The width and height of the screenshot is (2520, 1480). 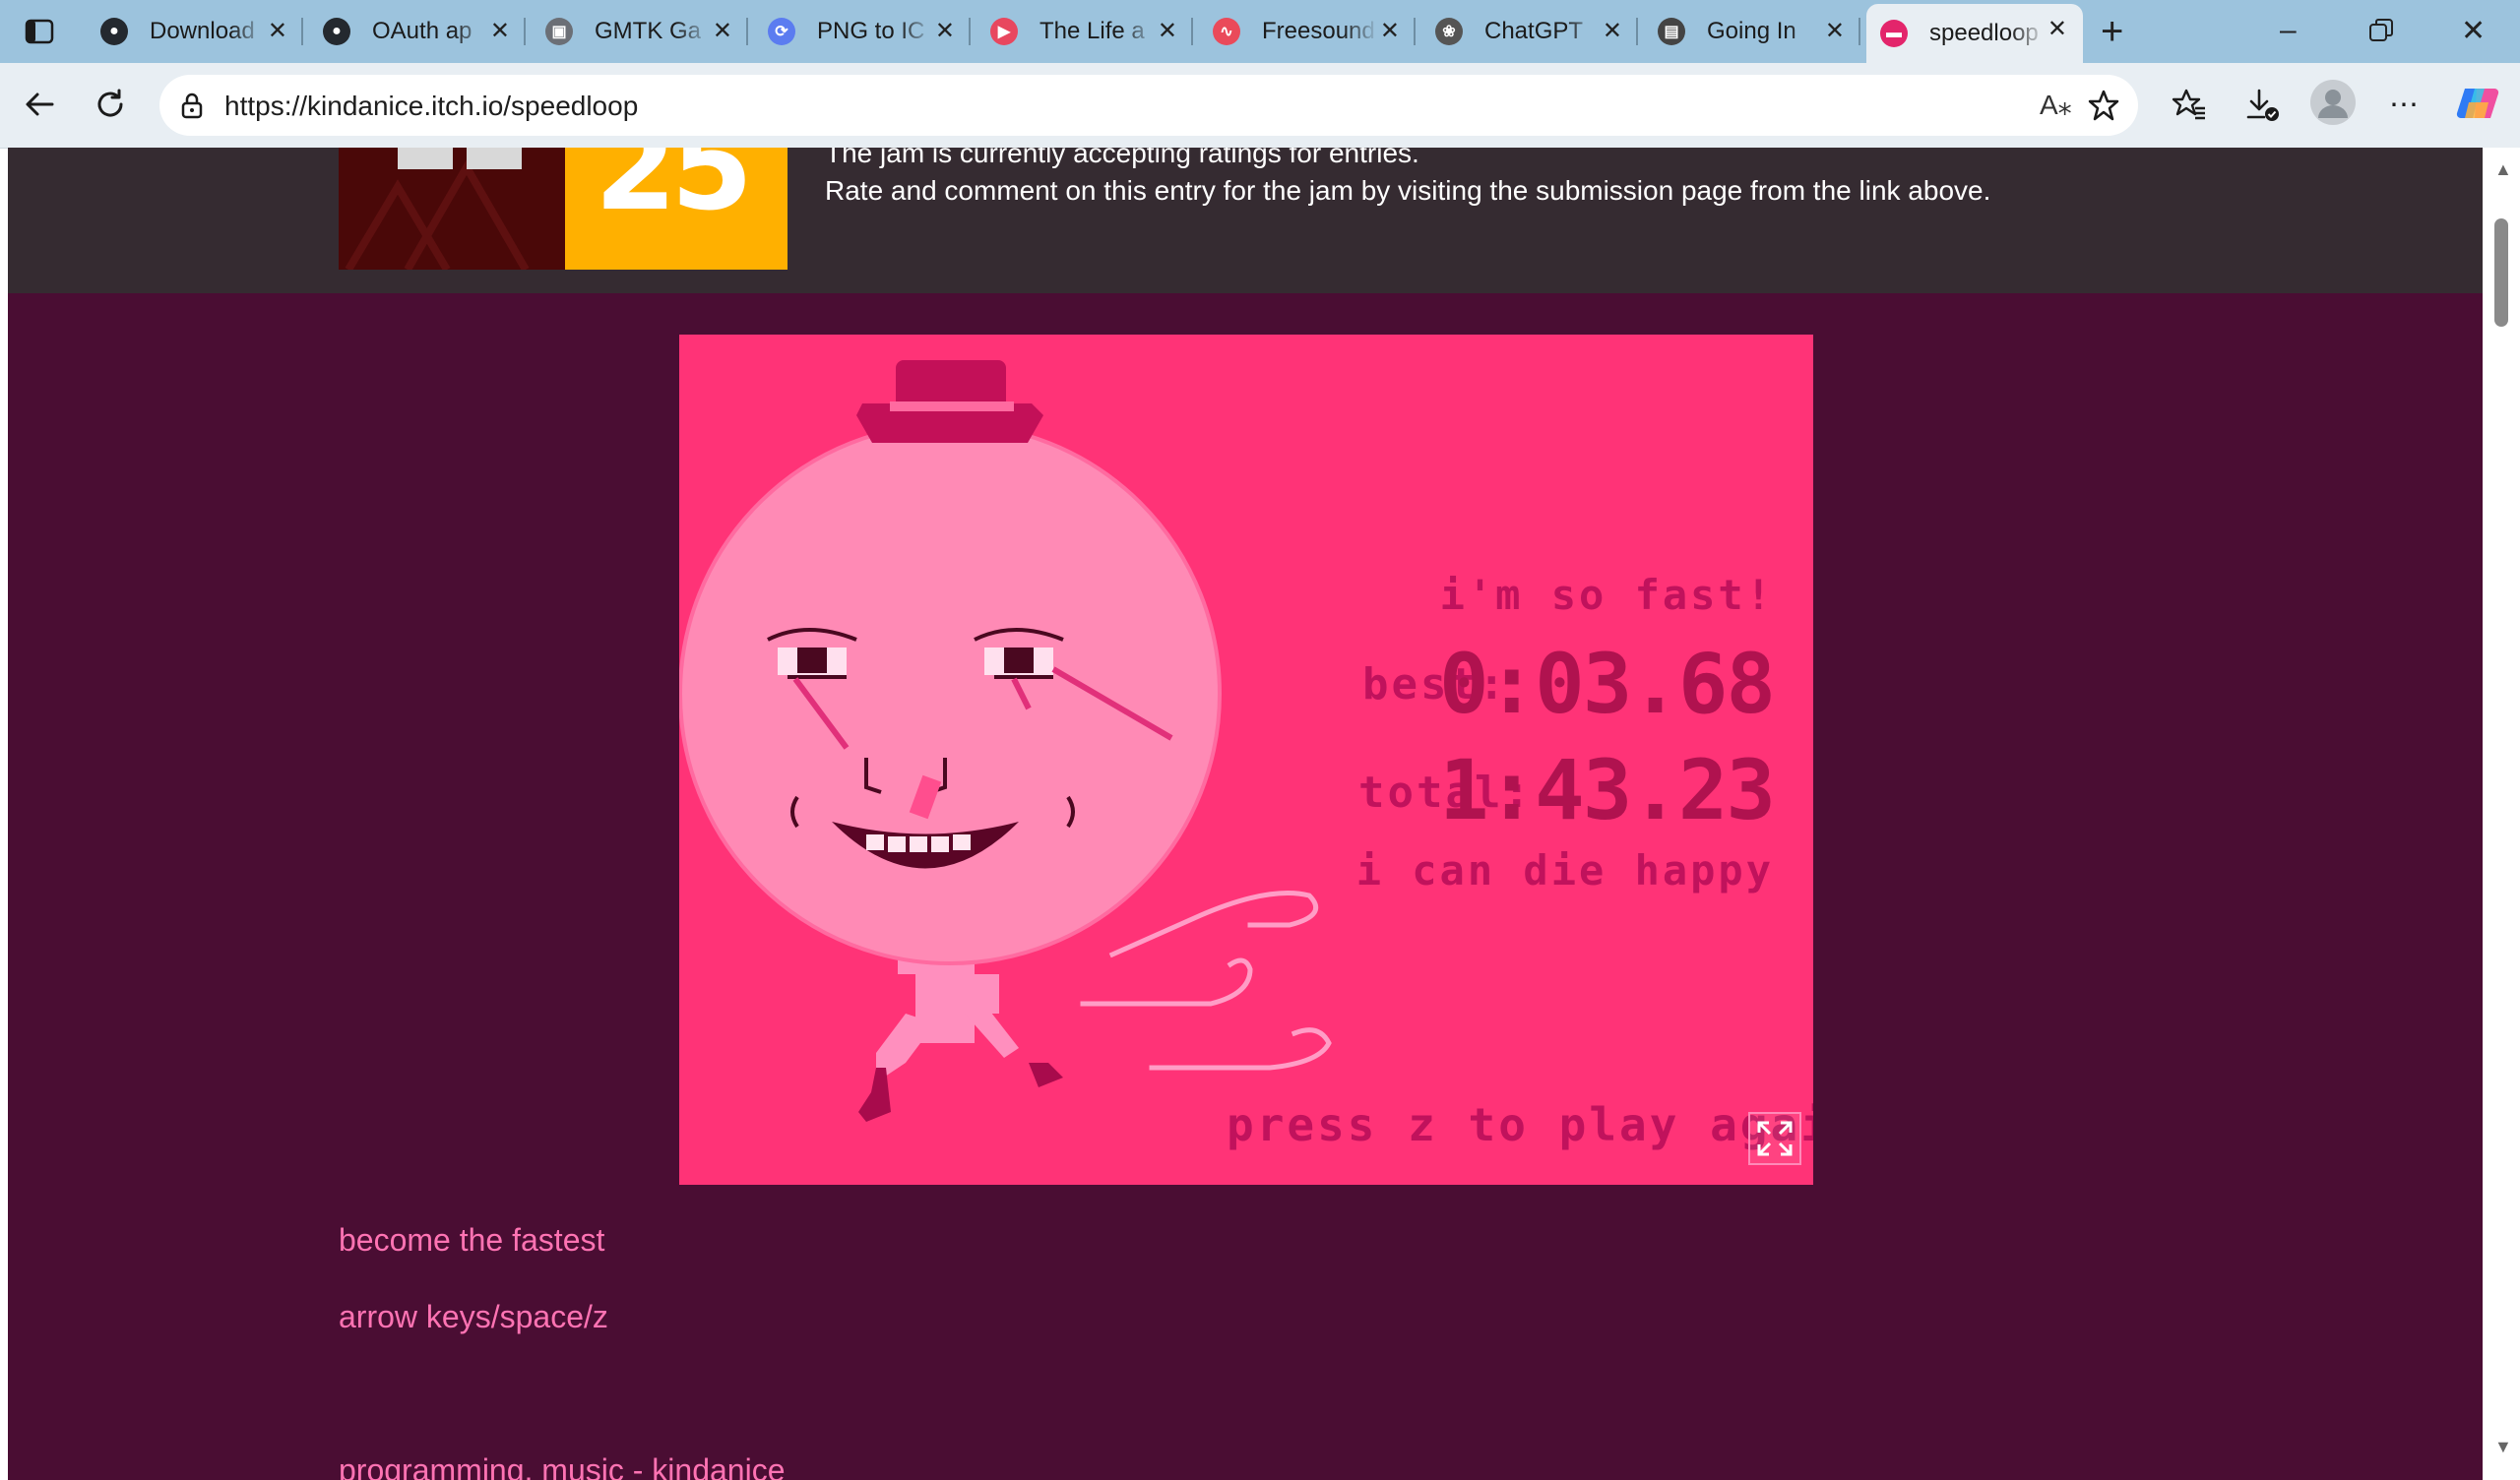 What do you see at coordinates (1564, 870) in the screenshot?
I see `game-message-bottom: i can die happy` at bounding box center [1564, 870].